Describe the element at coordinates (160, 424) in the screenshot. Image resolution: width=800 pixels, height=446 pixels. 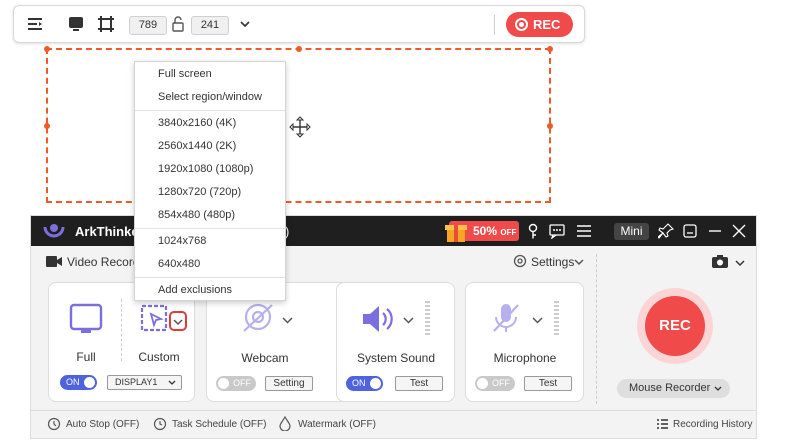
I see `schedule-icon` at that location.